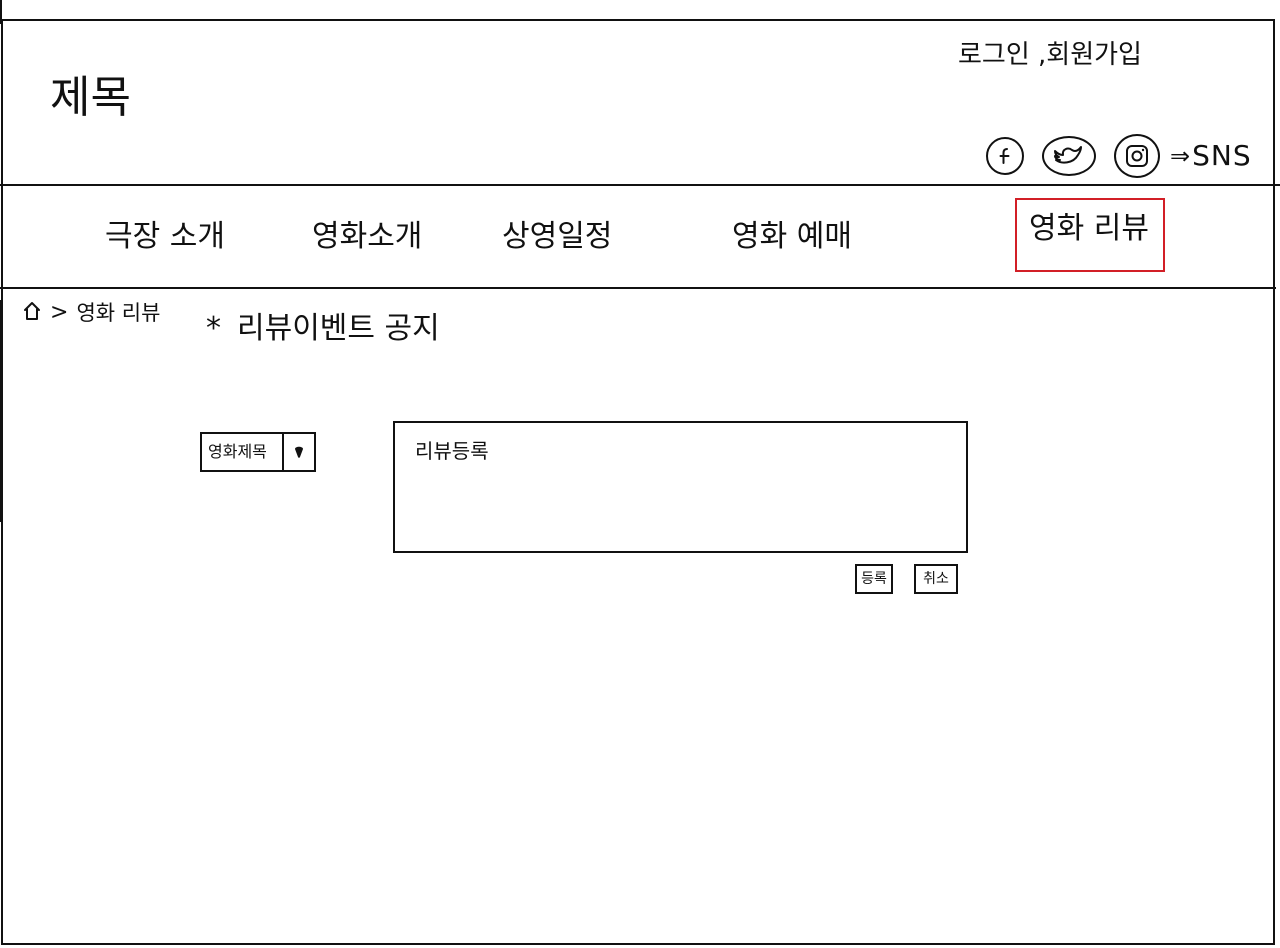 The height and width of the screenshot is (948, 1280). I want to click on sns-label: SNS, so click(1222, 155).